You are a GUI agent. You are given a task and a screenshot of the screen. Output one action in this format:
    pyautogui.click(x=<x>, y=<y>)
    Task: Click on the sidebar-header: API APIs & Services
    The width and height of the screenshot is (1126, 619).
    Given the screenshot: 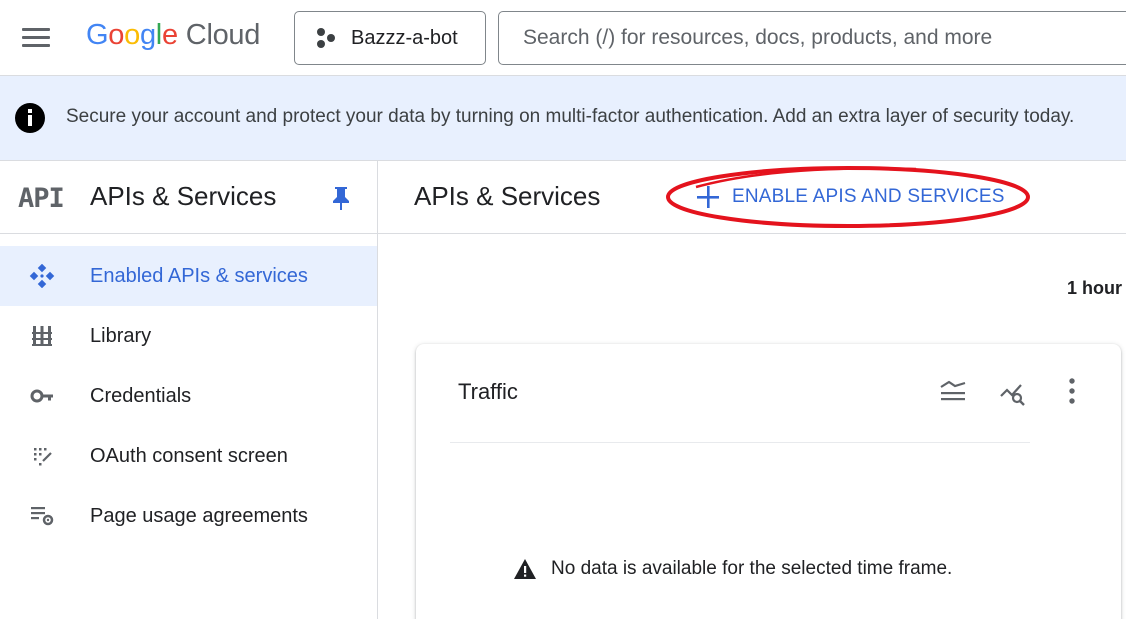 What is the action you would take?
    pyautogui.click(x=188, y=197)
    